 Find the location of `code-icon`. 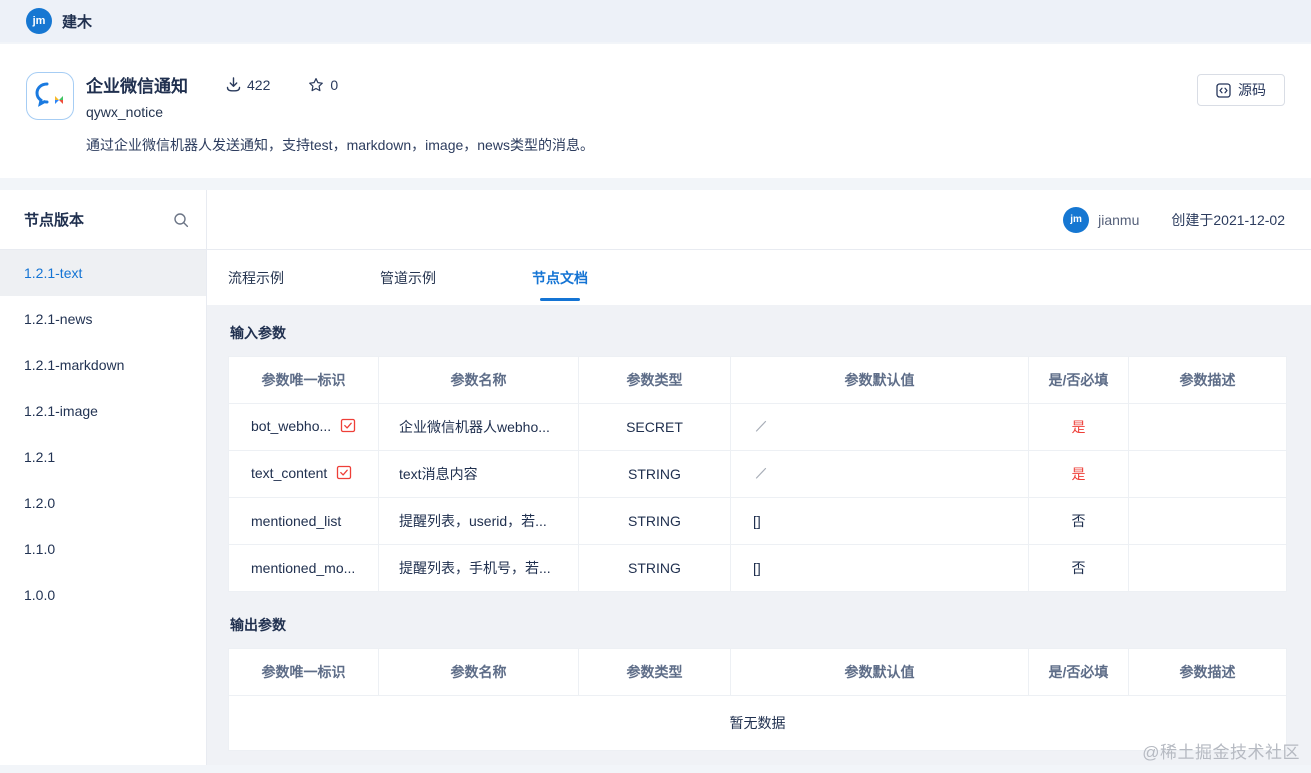

code-icon is located at coordinates (1223, 90).